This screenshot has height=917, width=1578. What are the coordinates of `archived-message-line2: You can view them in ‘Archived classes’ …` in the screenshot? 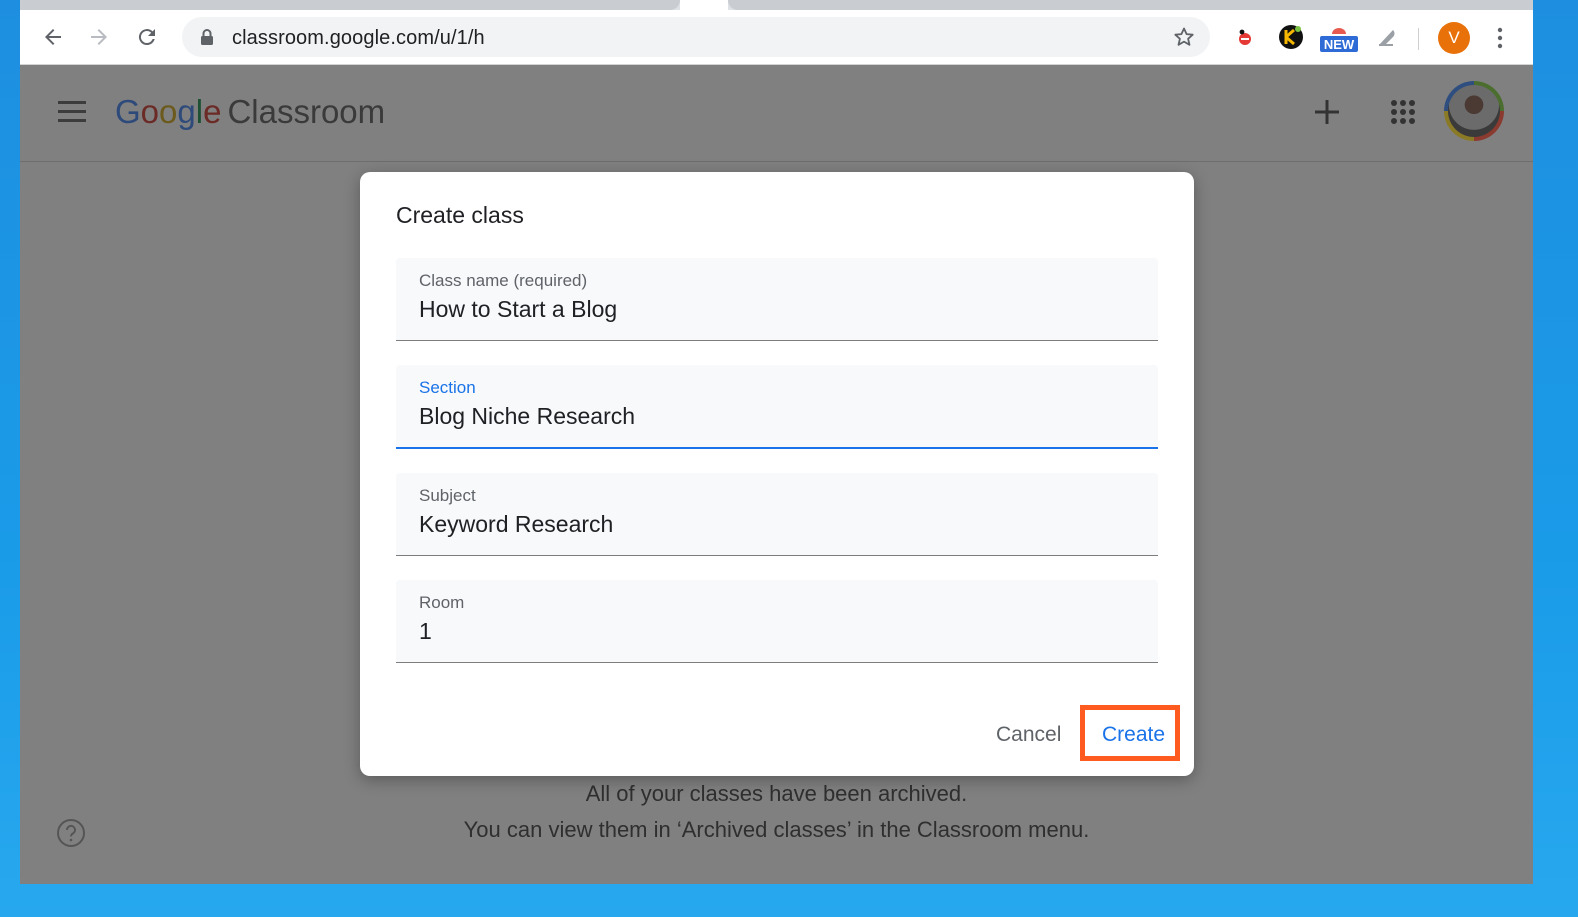 It's located at (776, 829).